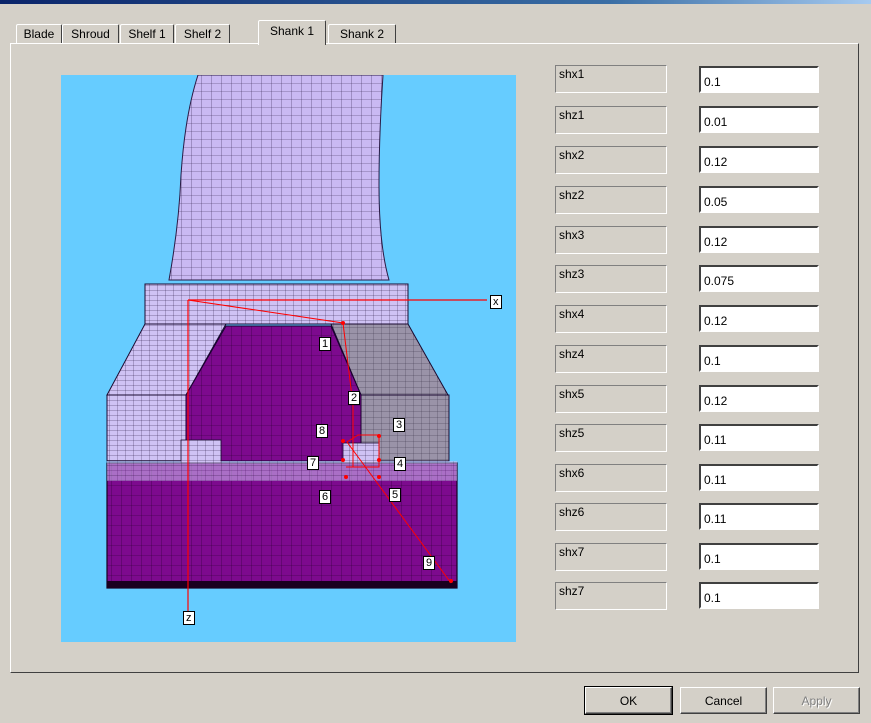 The image size is (871, 723). Describe the element at coordinates (611, 319) in the screenshot. I see `param-label-shx4: shx4` at that location.